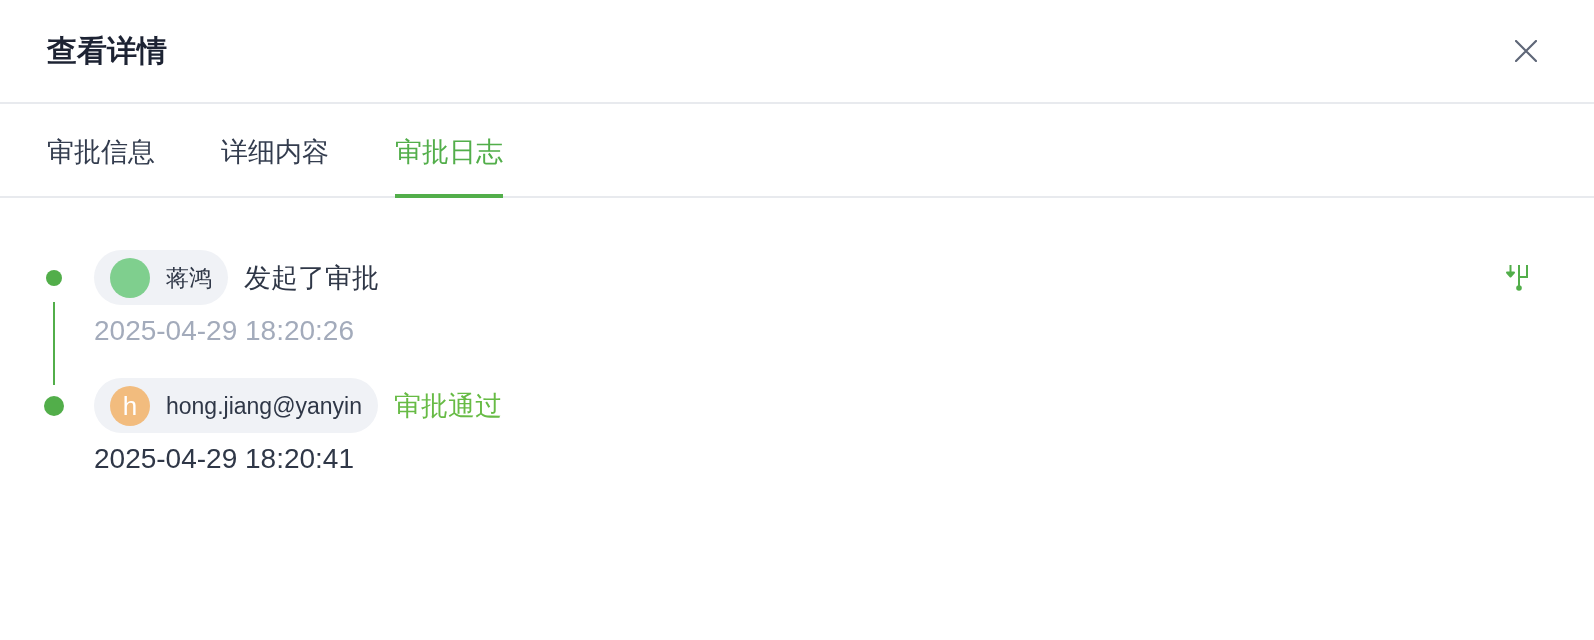 The height and width of the screenshot is (640, 1594). What do you see at coordinates (189, 278) in the screenshot?
I see `user-name: 蒋鸿` at bounding box center [189, 278].